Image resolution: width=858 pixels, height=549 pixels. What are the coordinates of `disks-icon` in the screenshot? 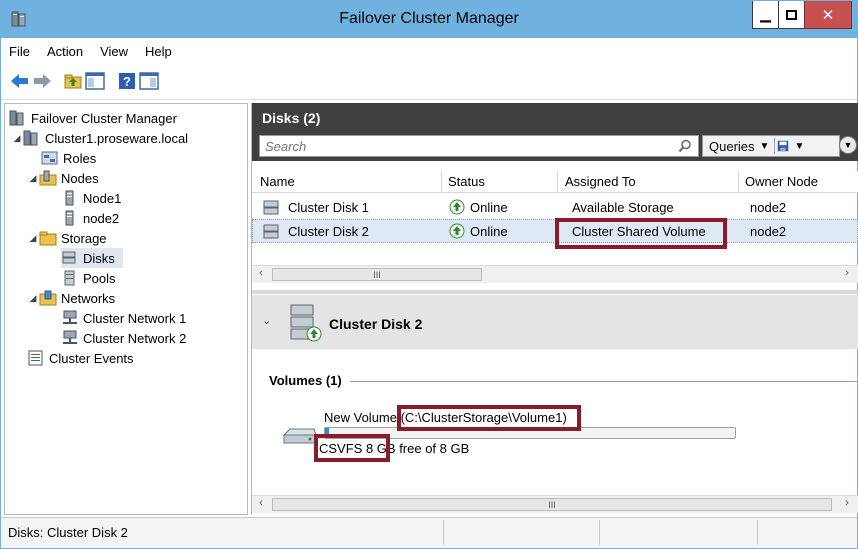 It's located at (69, 257).